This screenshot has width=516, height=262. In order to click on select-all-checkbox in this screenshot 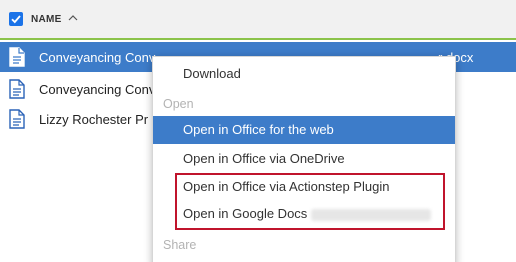, I will do `click(16, 19)`.